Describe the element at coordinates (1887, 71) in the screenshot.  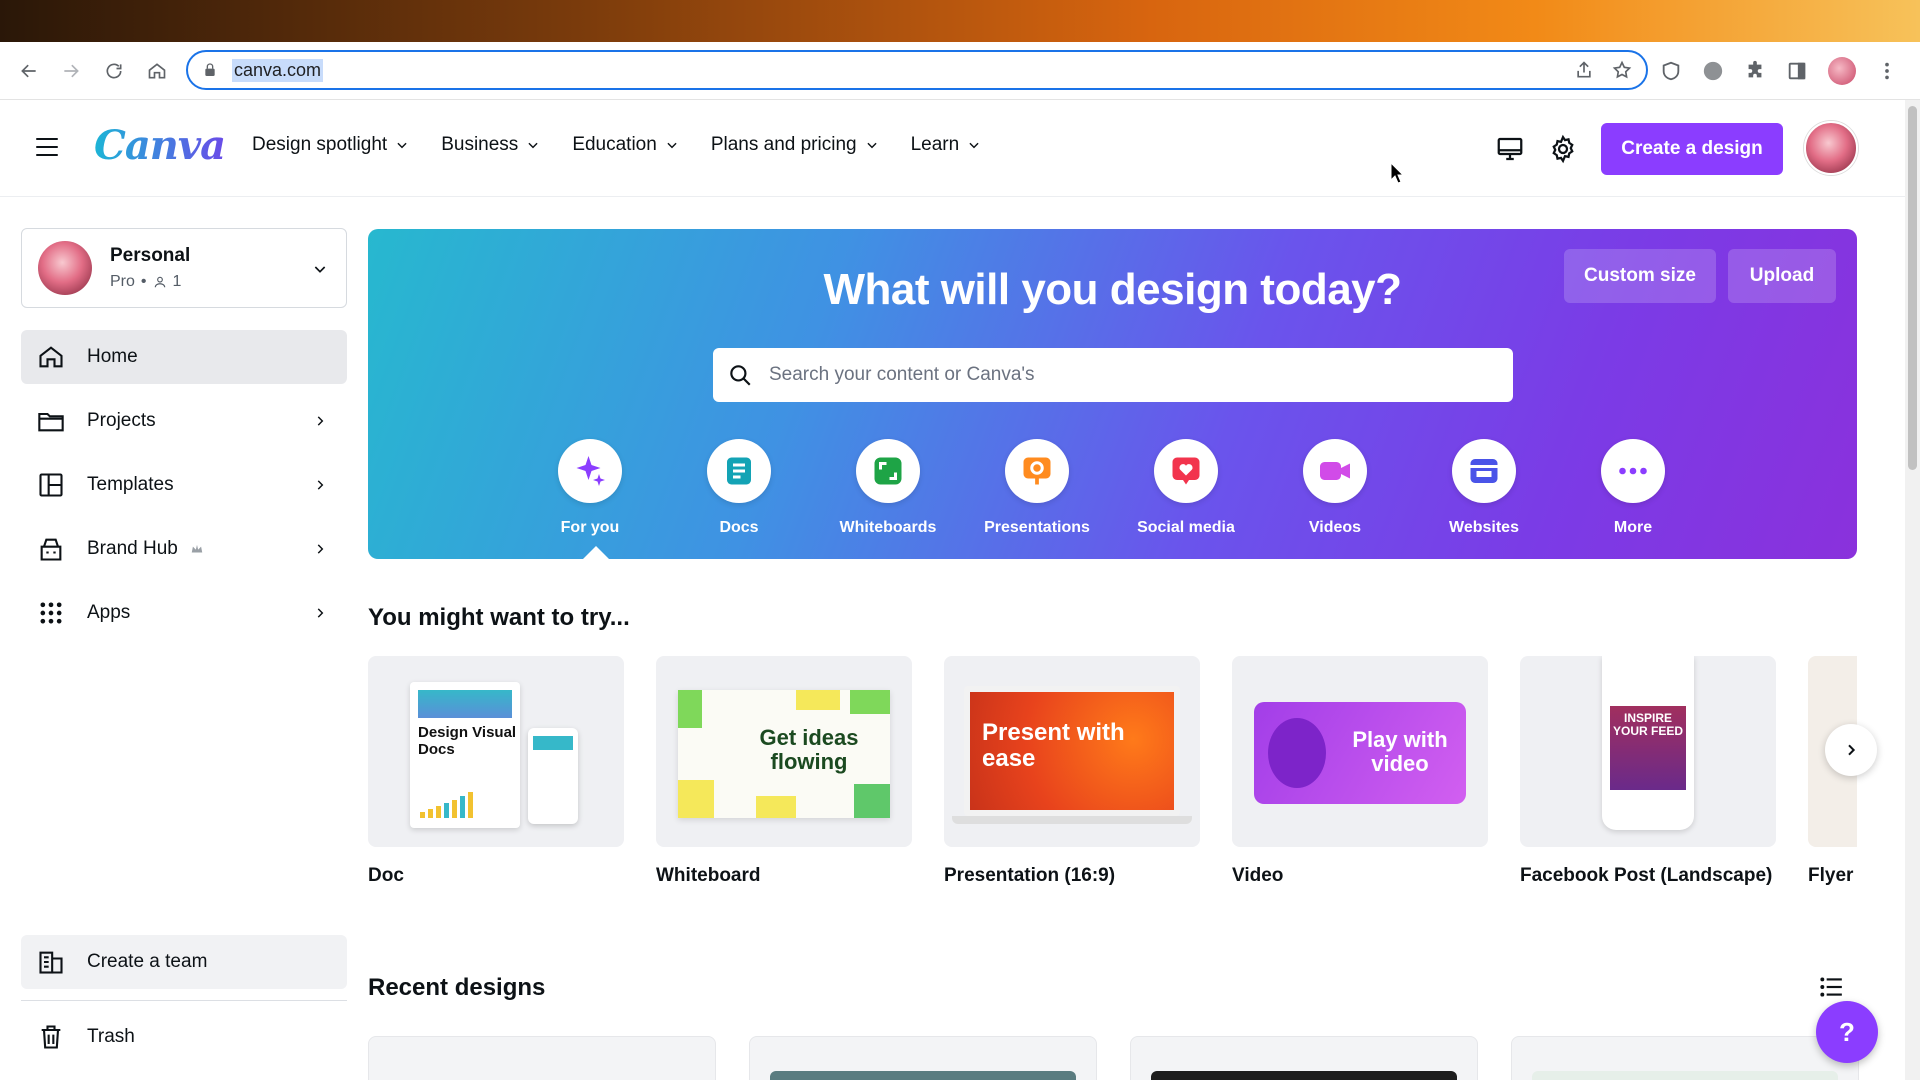
I see `kebab-menu-icon` at that location.